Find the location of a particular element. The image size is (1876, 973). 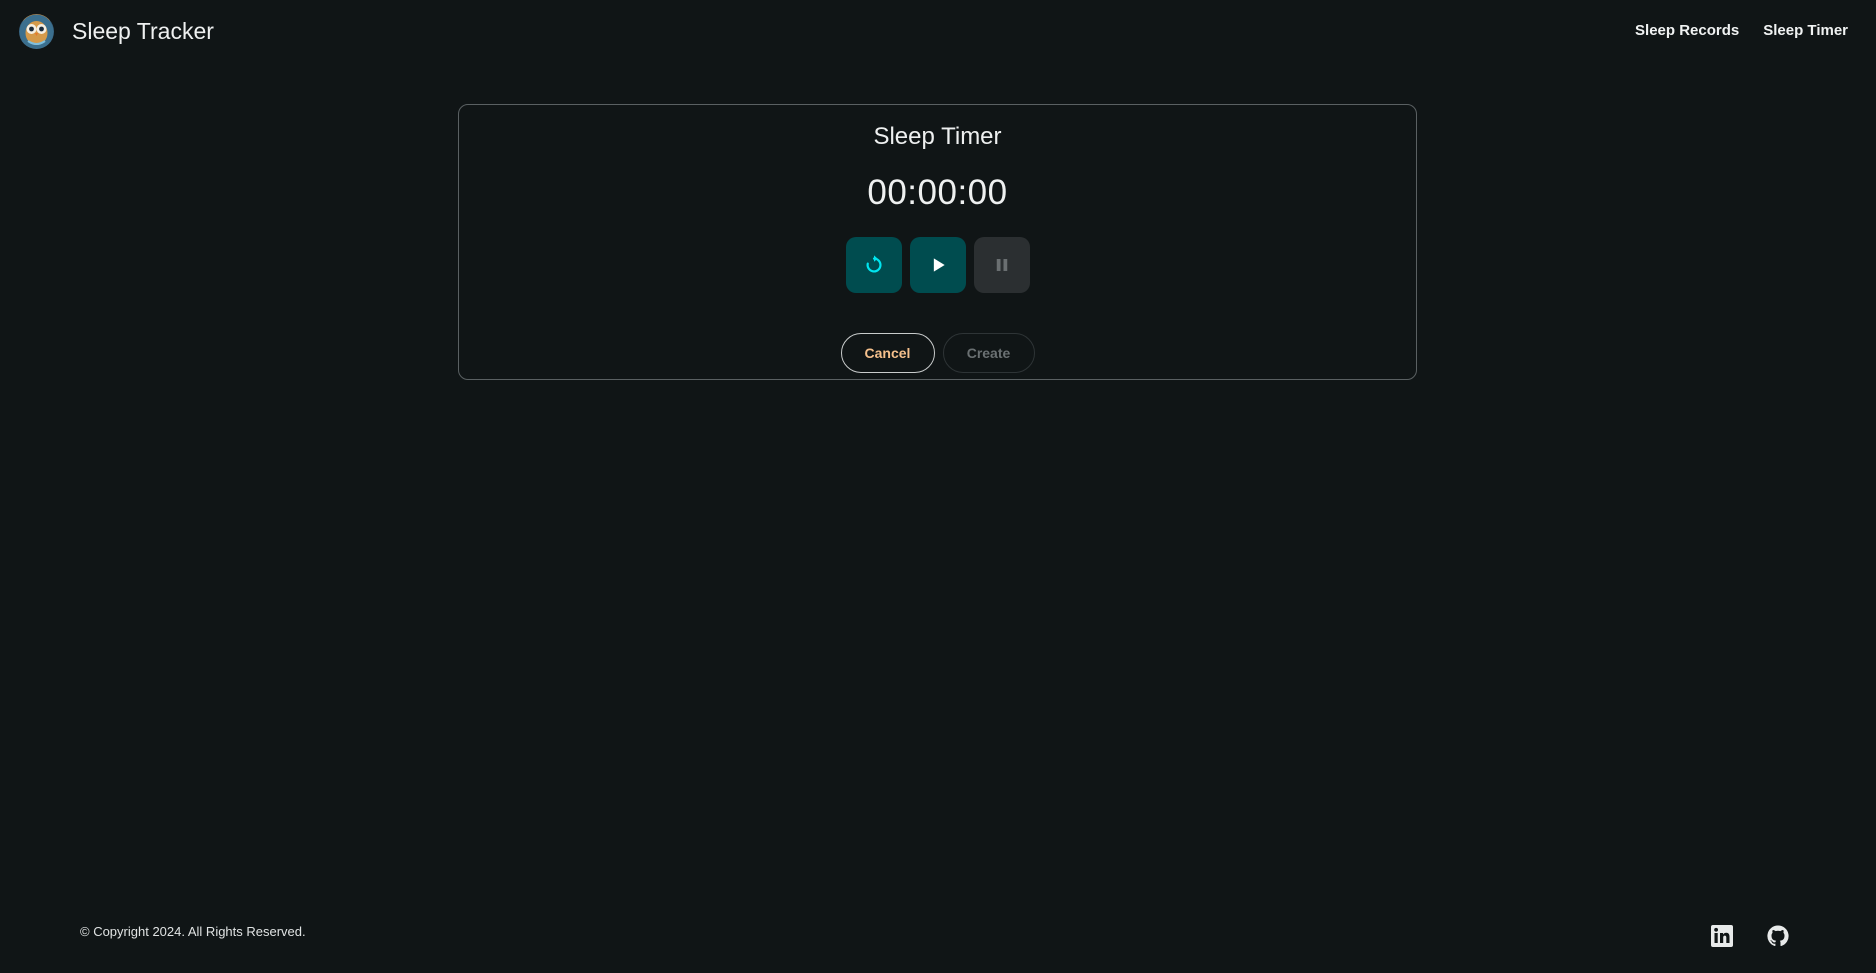

owl-logo-icon is located at coordinates (36, 31).